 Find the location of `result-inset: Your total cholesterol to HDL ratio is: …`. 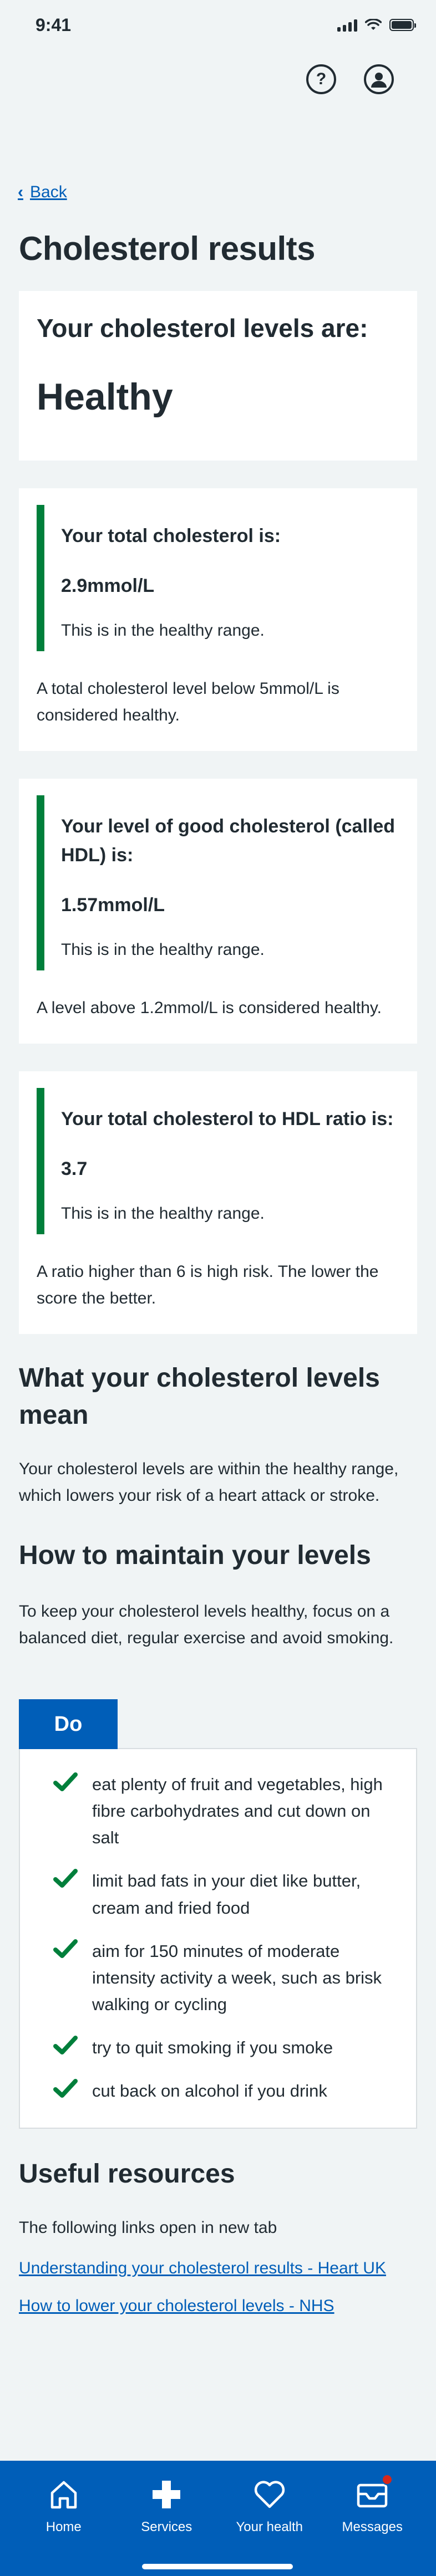

result-inset: Your total cholesterol to HDL ratio is: … is located at coordinates (218, 1161).